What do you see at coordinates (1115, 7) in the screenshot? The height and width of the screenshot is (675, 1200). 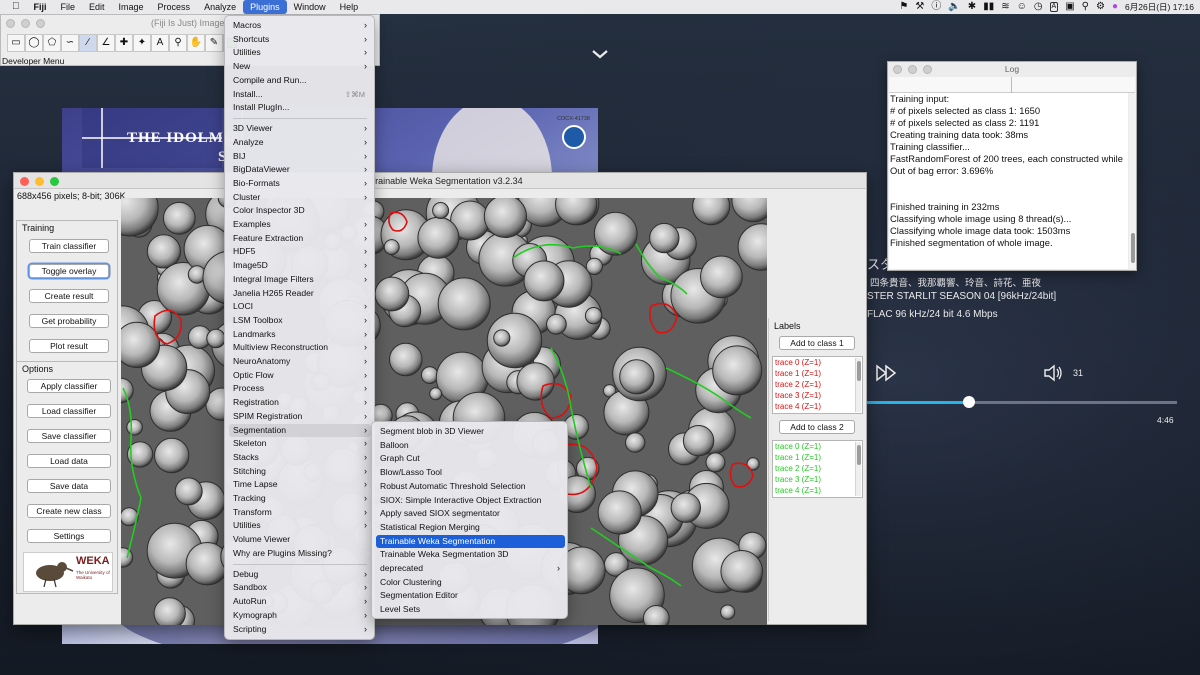 I see `siri-icon: ●` at bounding box center [1115, 7].